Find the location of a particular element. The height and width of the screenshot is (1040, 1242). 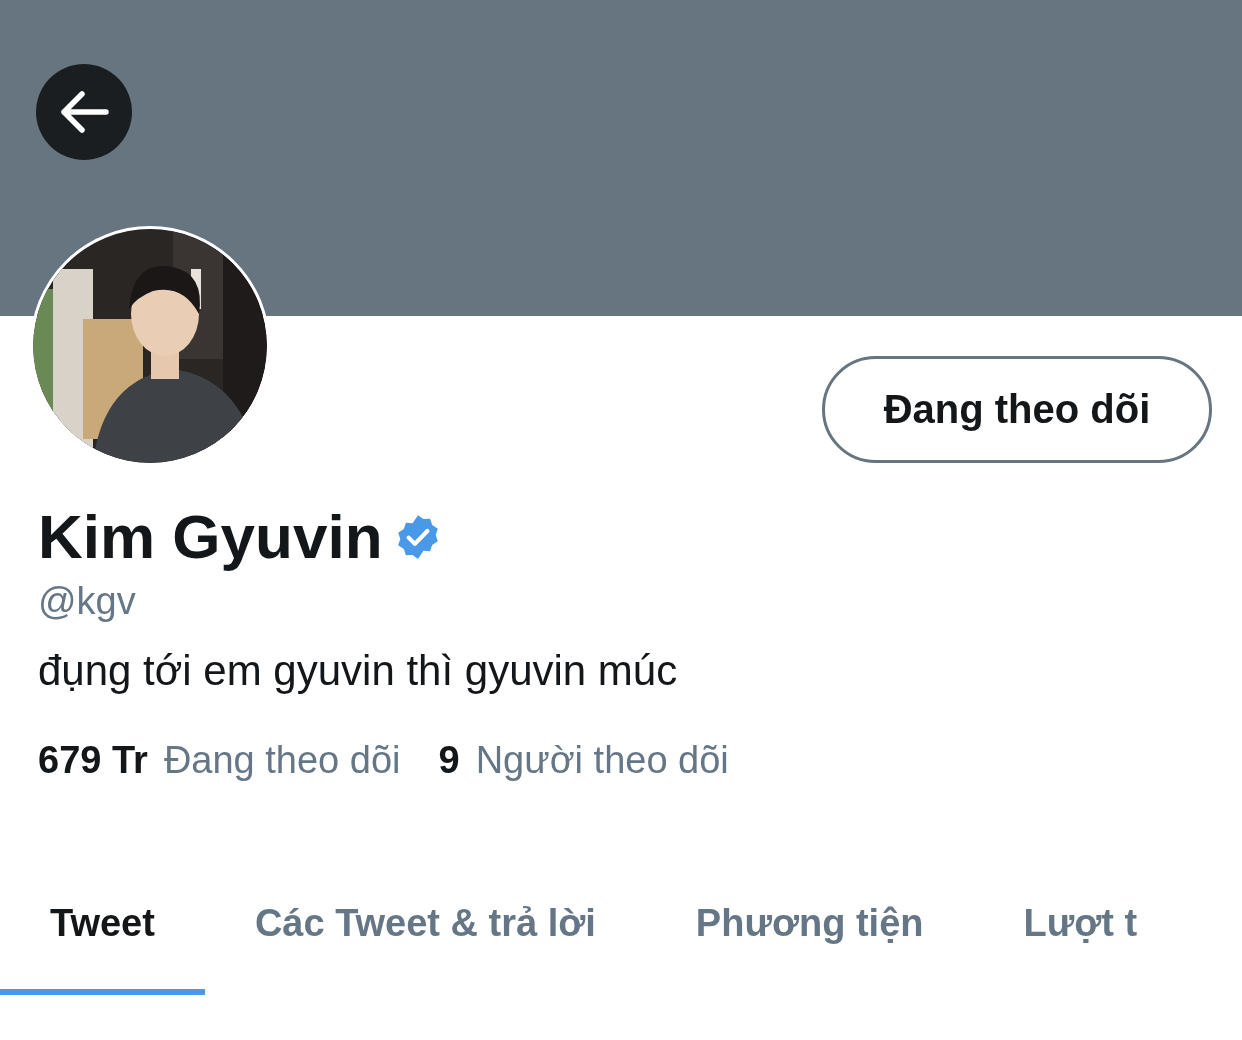

back-arrow-icon is located at coordinates (84, 112).